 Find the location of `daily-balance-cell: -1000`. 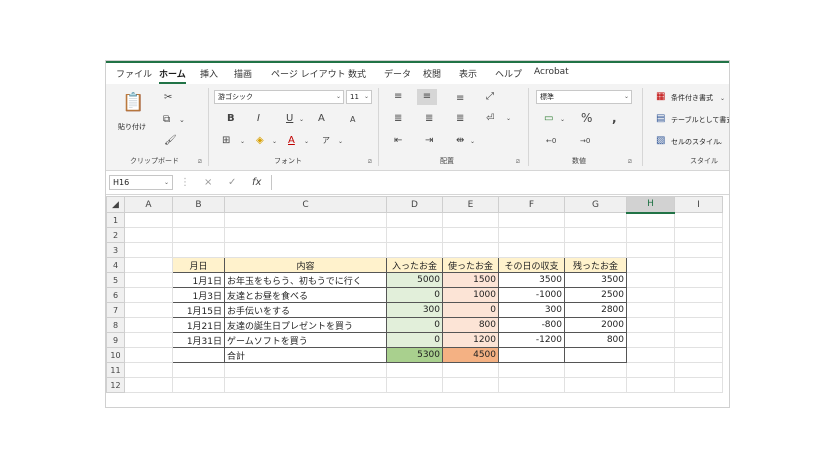

daily-balance-cell: -1000 is located at coordinates (531, 295).